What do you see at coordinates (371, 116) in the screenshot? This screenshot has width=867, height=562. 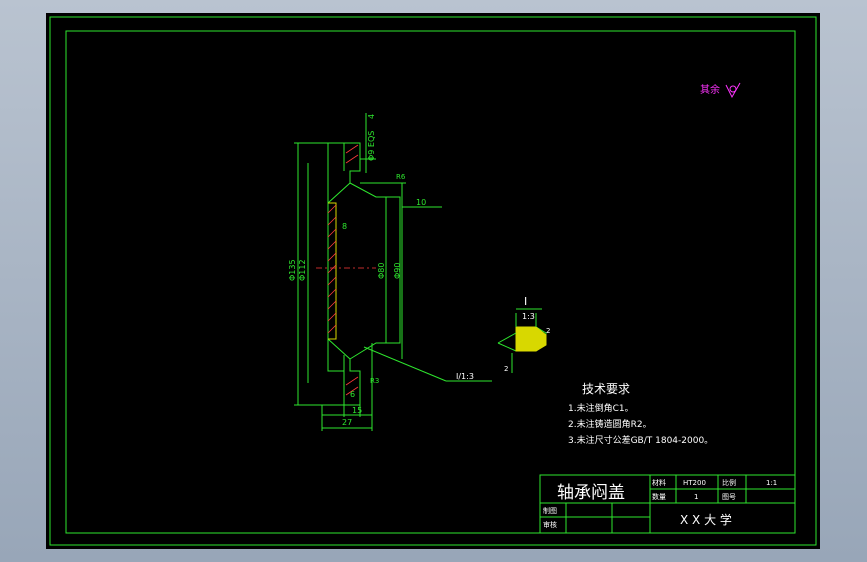 I see `dim-4: 4` at bounding box center [371, 116].